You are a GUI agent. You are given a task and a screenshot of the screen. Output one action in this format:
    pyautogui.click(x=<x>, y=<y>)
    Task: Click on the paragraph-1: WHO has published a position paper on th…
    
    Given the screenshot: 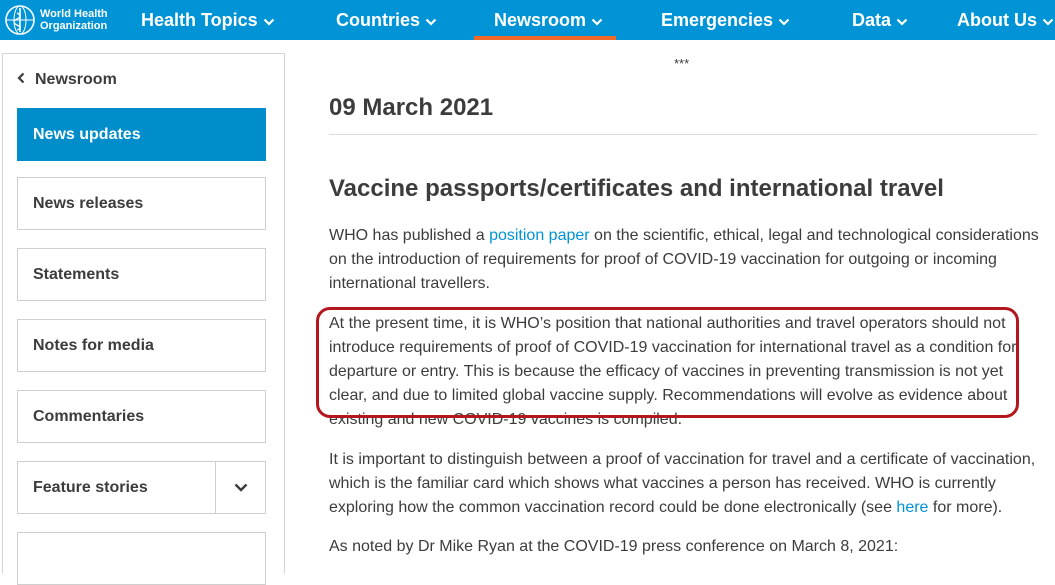 What is the action you would take?
    pyautogui.click(x=685, y=260)
    